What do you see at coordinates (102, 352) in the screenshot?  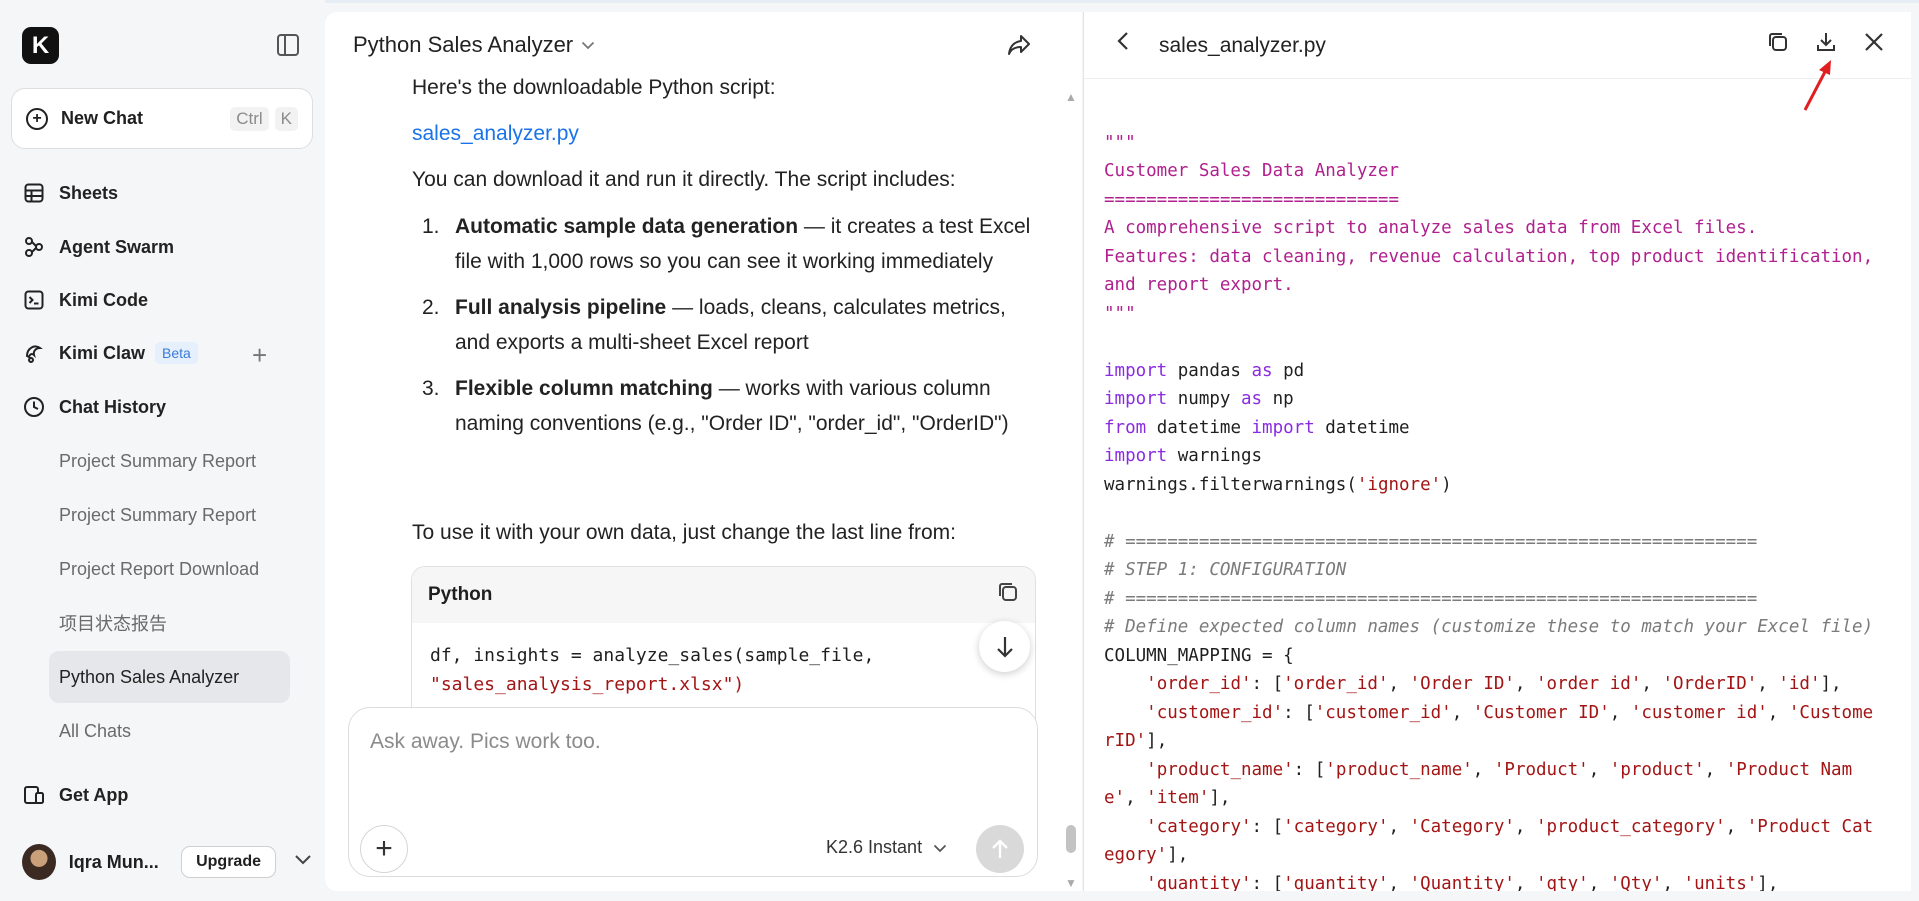 I see `sidebar-label-kimi-claw: Kimi Claw` at bounding box center [102, 352].